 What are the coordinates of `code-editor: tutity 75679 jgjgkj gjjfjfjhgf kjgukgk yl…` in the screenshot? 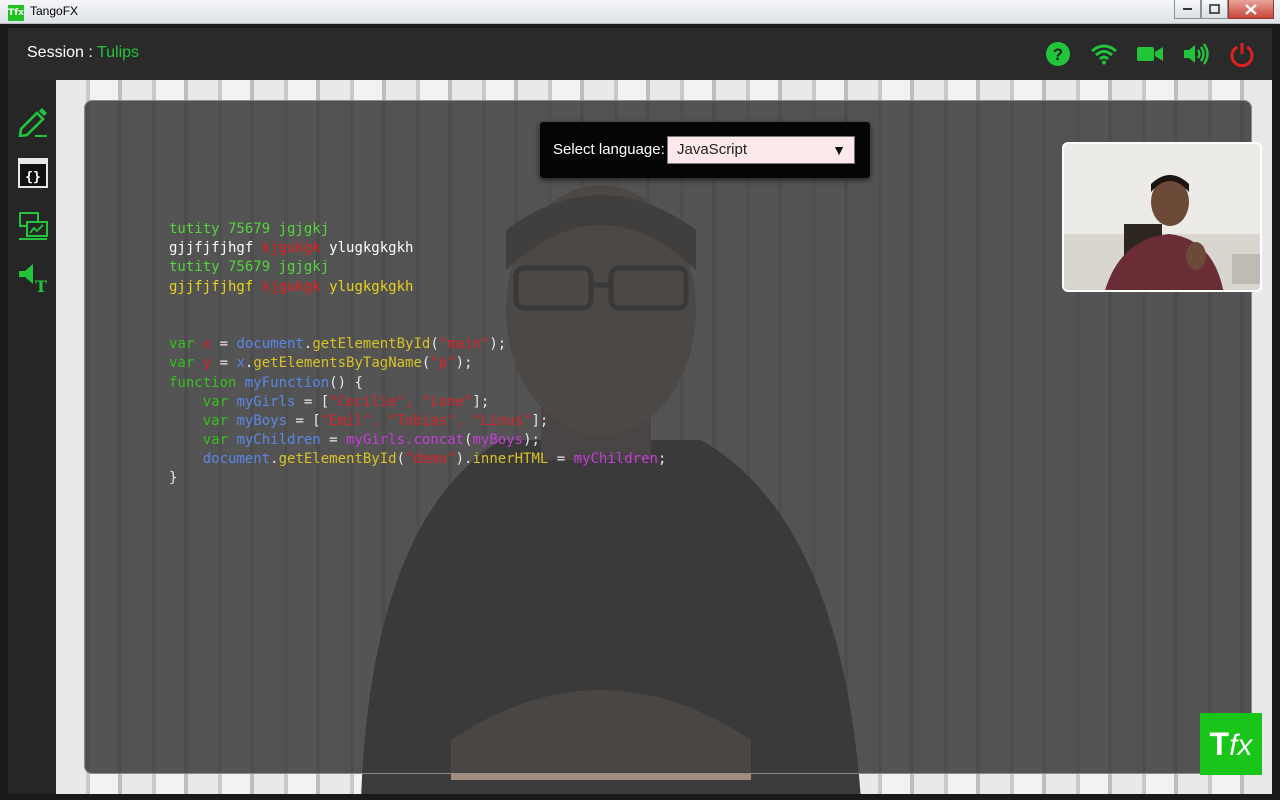 It's located at (417, 354).